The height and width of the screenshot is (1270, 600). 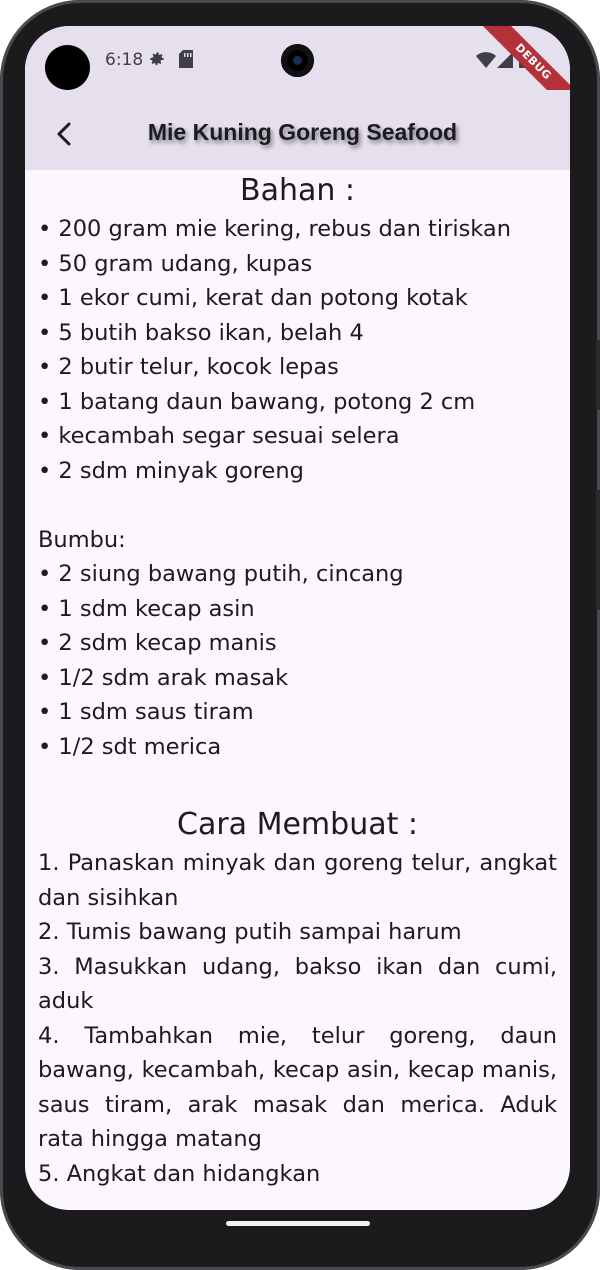 What do you see at coordinates (486, 62) in the screenshot?
I see `wifi-icon` at bounding box center [486, 62].